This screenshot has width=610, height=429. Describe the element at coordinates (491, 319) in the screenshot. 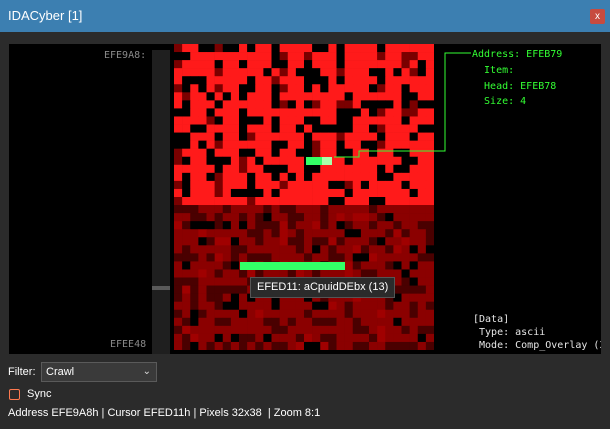

I see `data-header: [Data]` at that location.